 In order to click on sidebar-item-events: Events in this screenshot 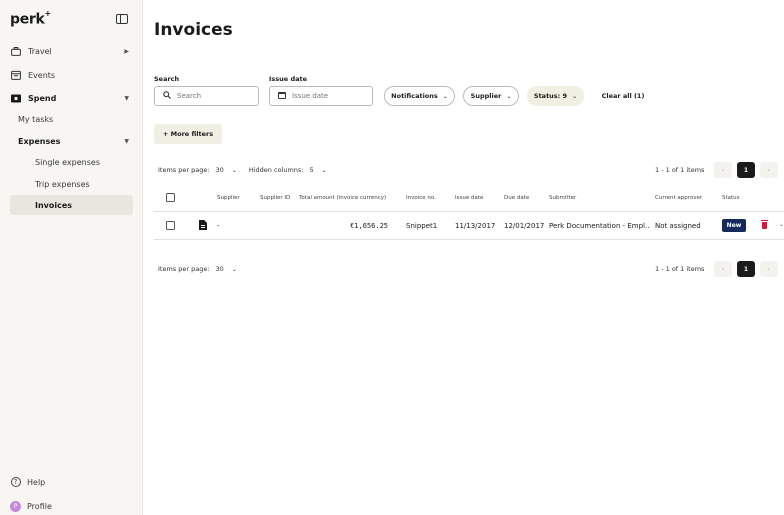, I will do `click(71, 75)`.